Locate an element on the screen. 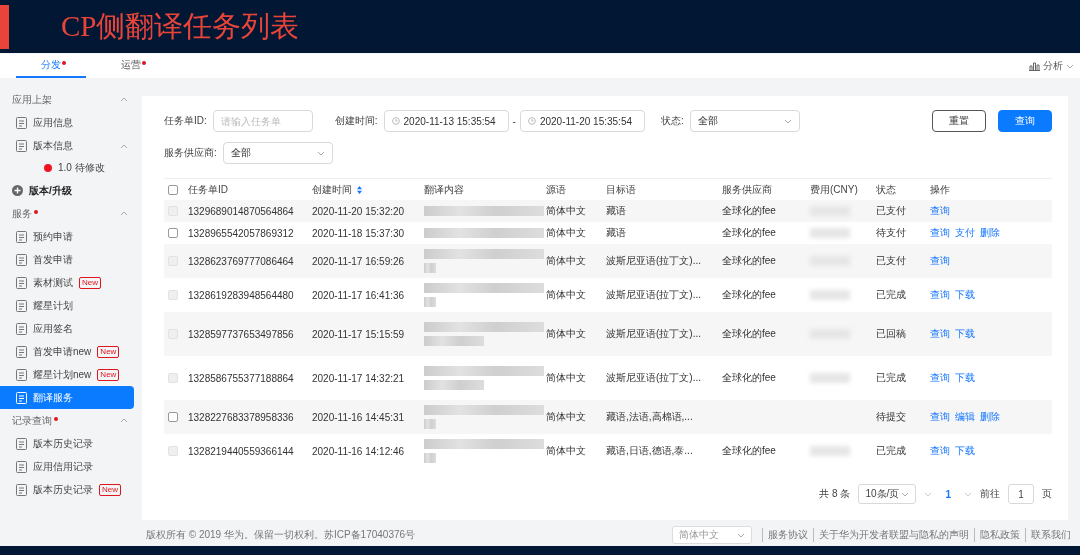 The height and width of the screenshot is (555, 1080). table-cell-text: 1328597737653497856 is located at coordinates (241, 334).